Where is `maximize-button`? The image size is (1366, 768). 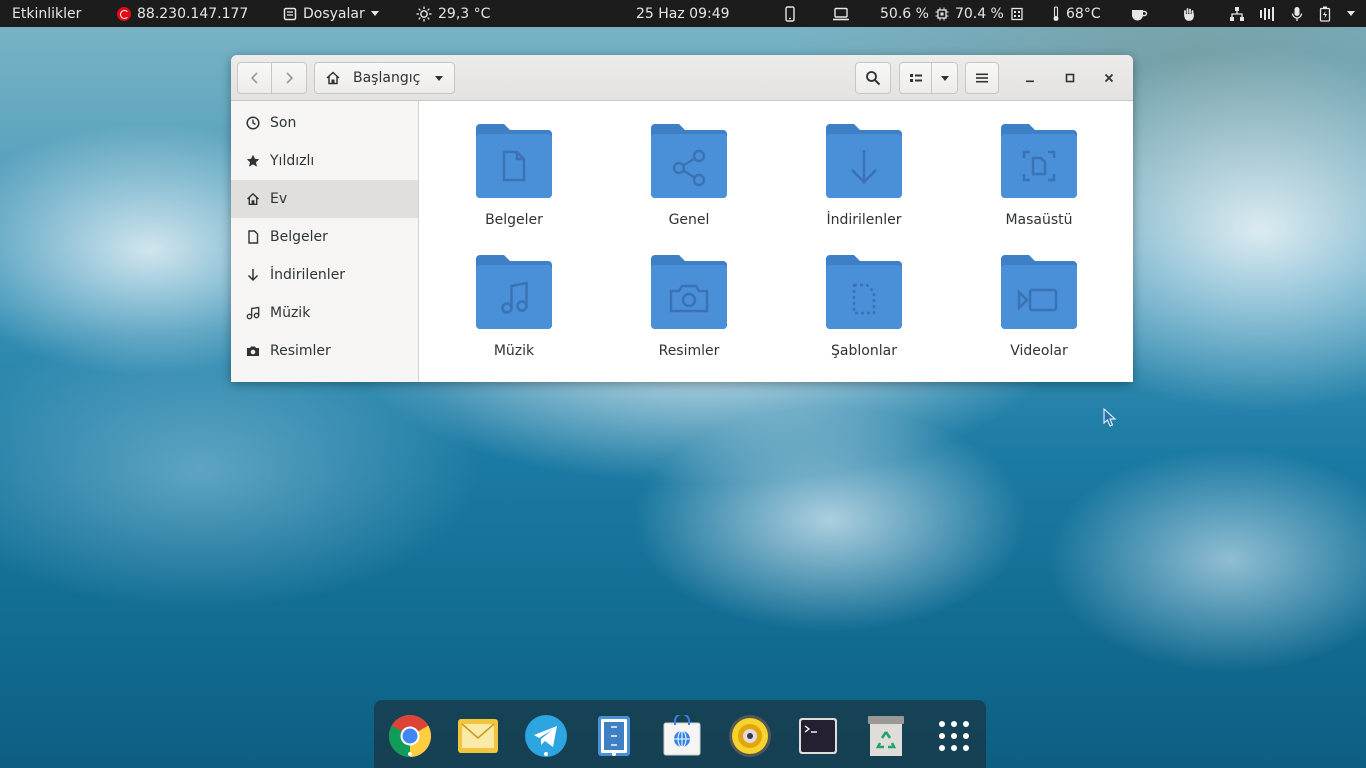 maximize-button is located at coordinates (1070, 78).